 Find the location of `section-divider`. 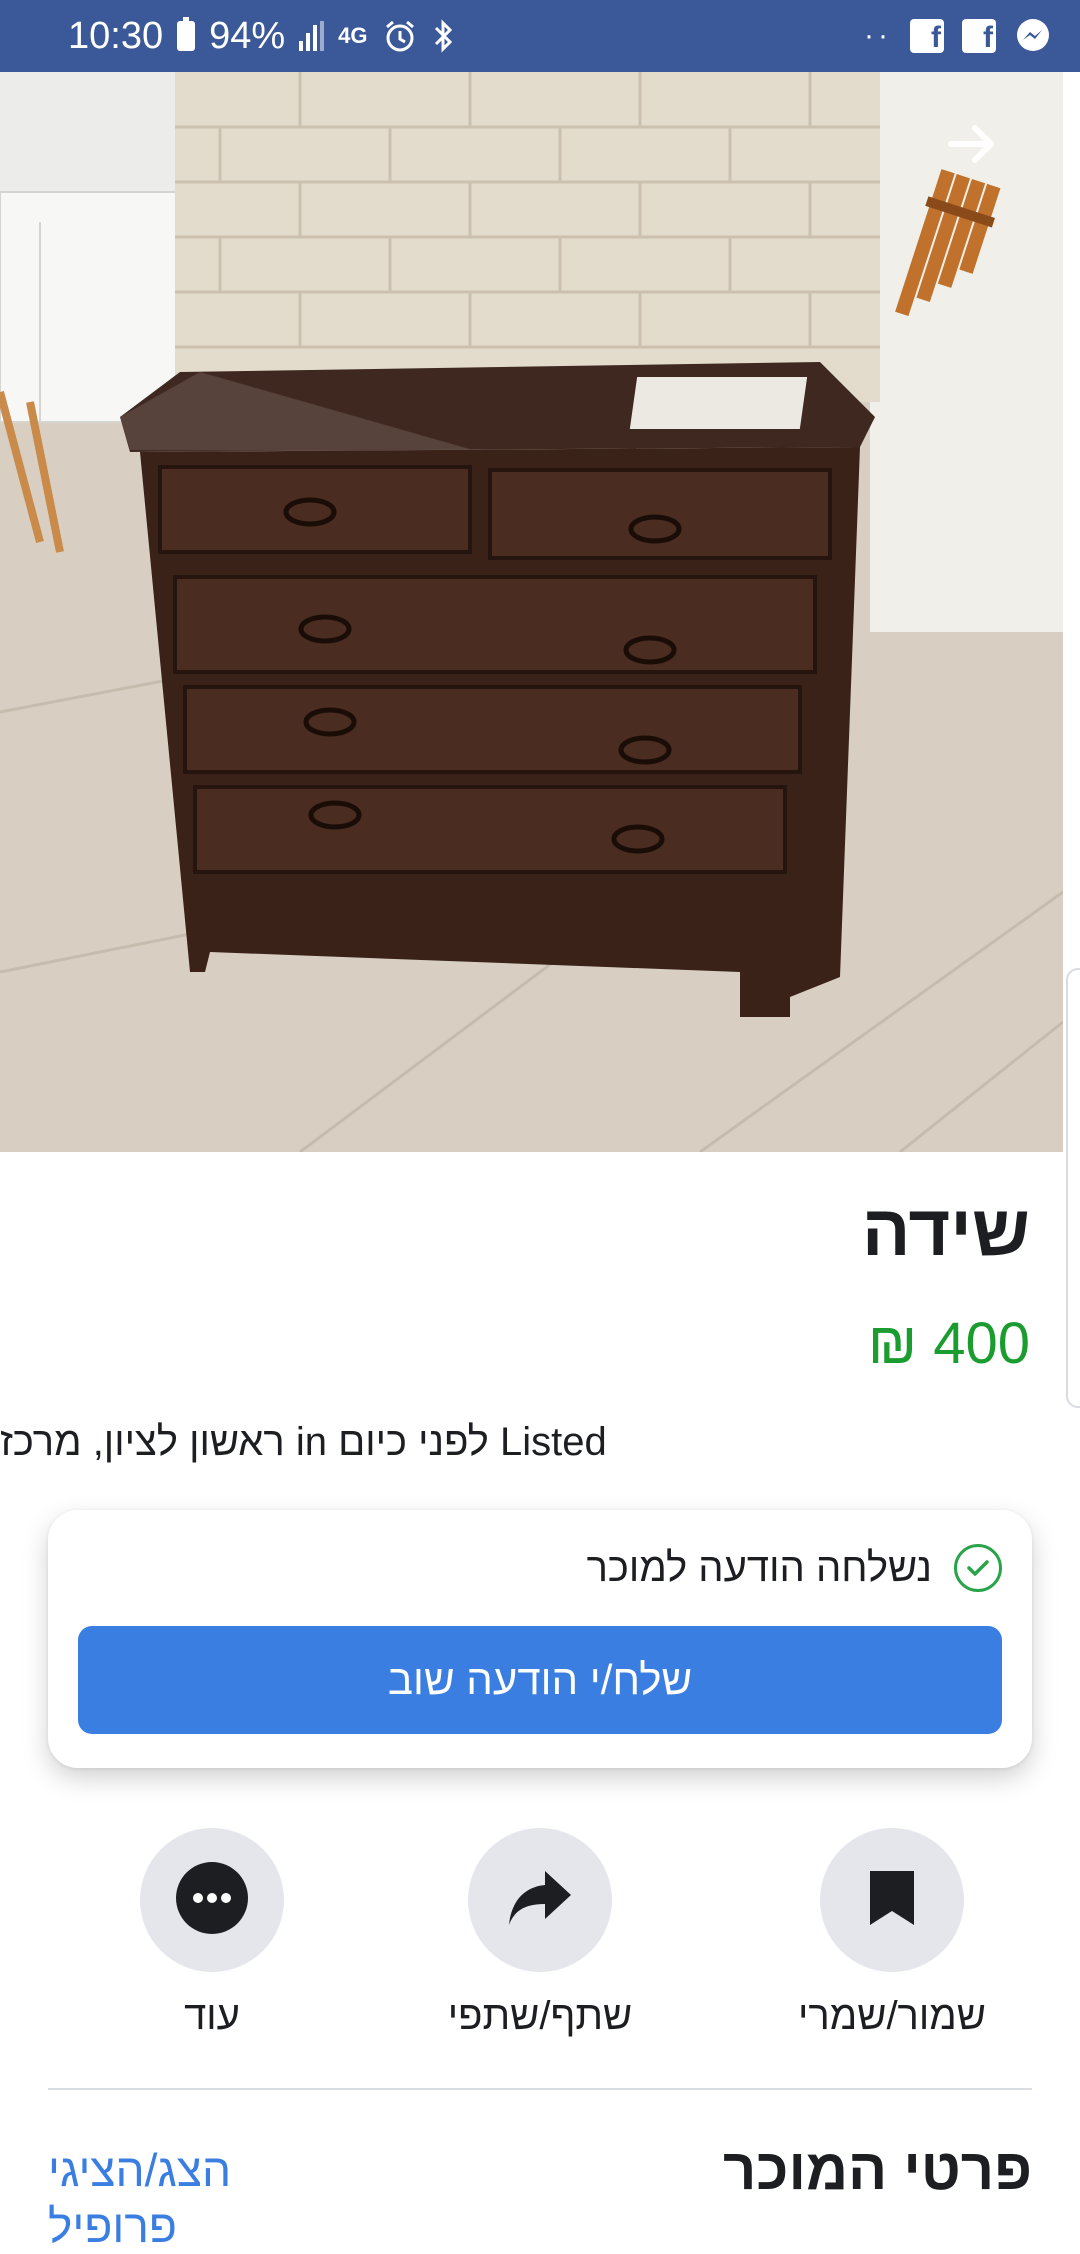

section-divider is located at coordinates (540, 2089).